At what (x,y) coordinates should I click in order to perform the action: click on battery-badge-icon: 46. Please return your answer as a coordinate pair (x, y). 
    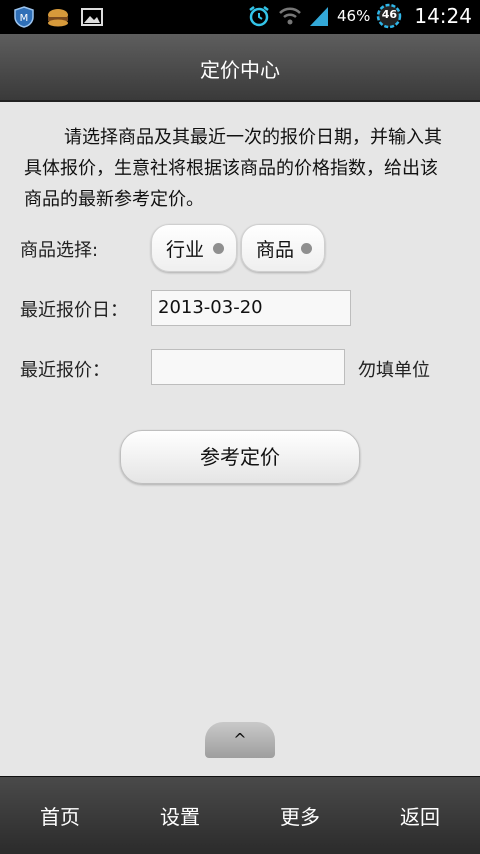
    Looking at the image, I should click on (389, 16).